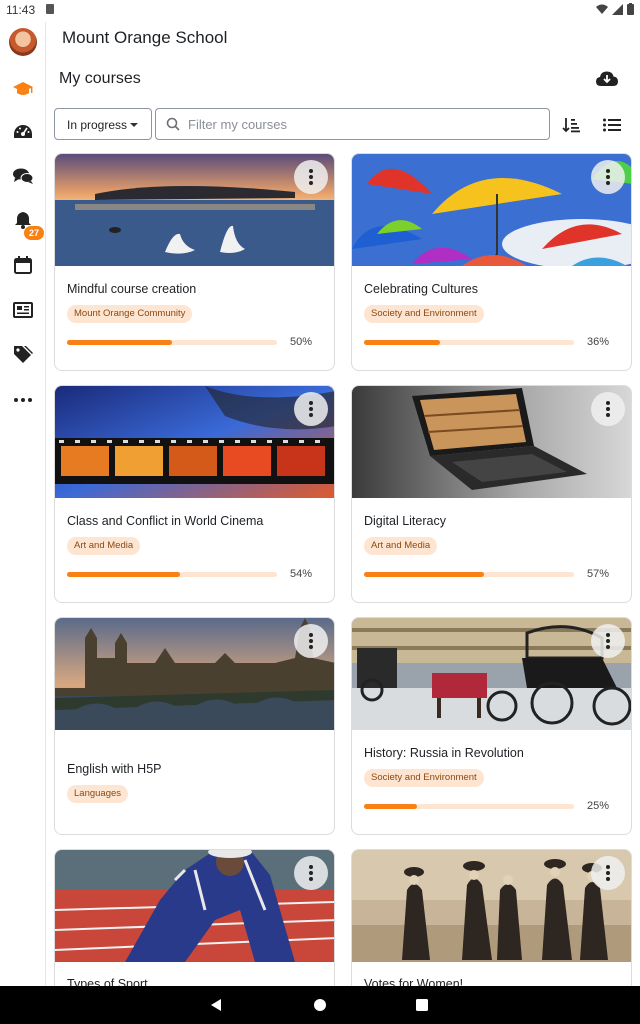 This screenshot has height=1024, width=640. Describe the element at coordinates (100, 78) in the screenshot. I see `page-title: My courses` at that location.